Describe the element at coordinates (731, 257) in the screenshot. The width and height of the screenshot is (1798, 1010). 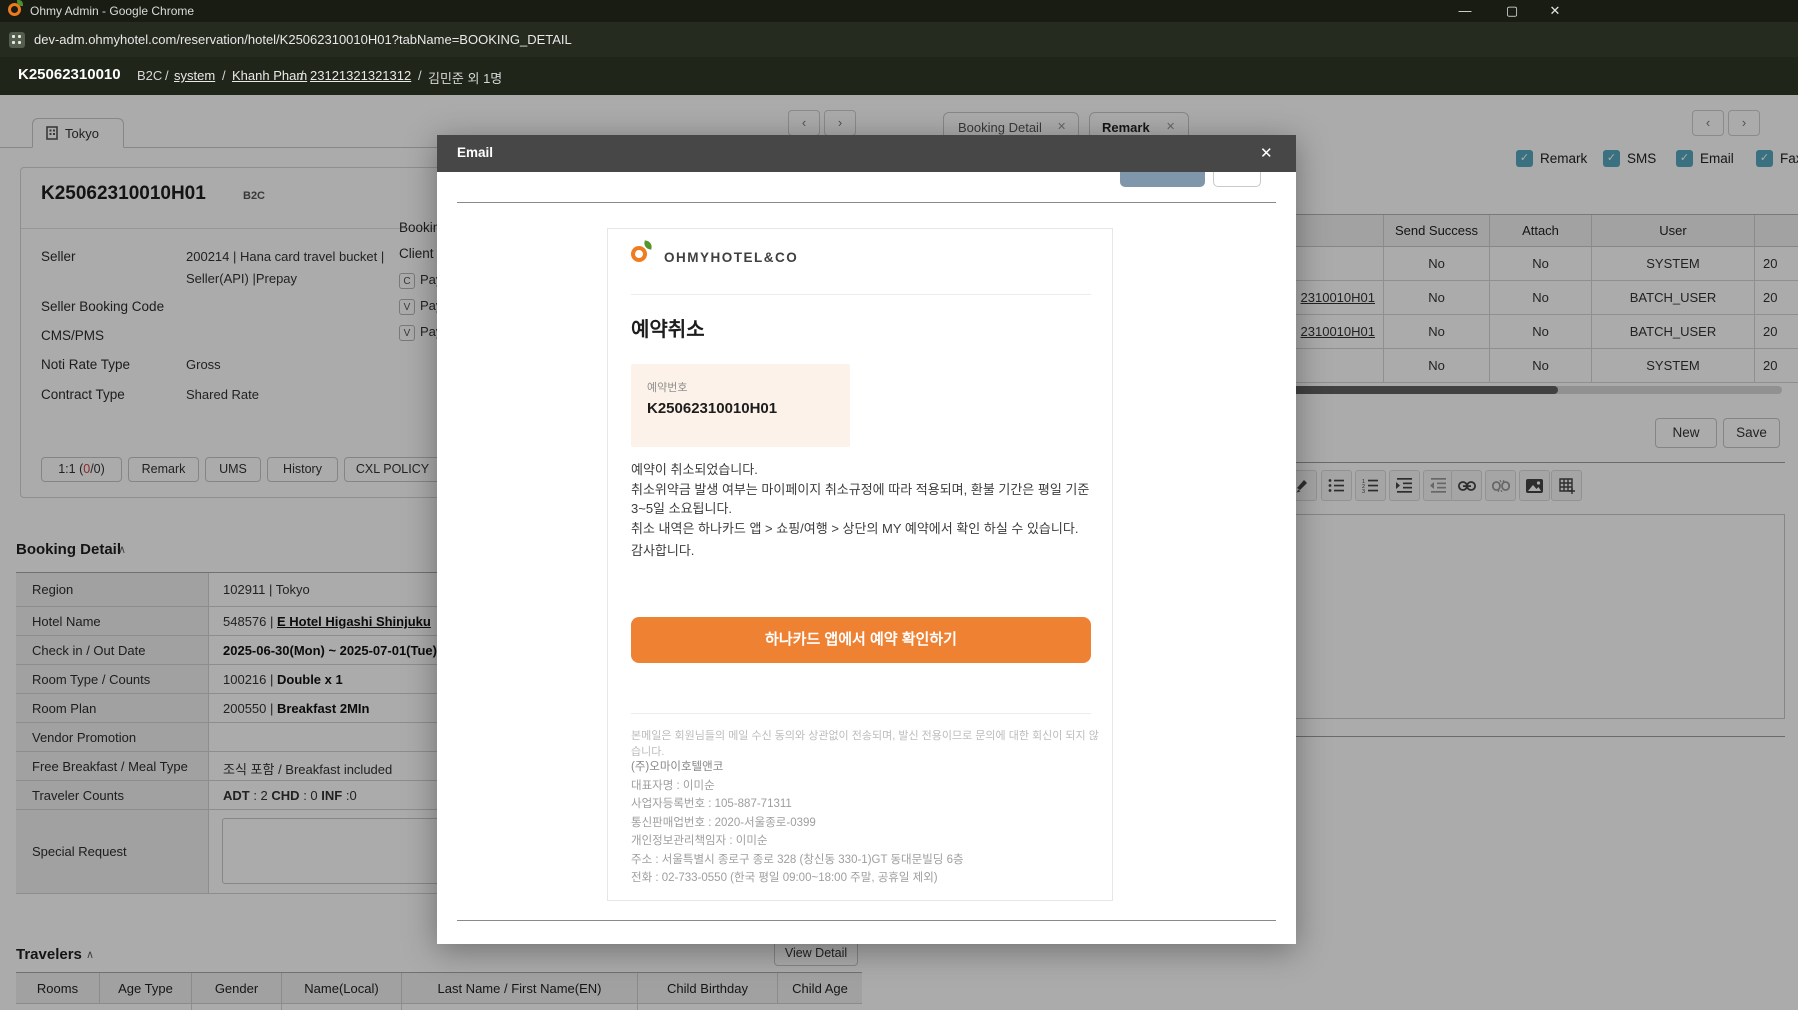
I see `brand-wordmark: OHMYHOTEL&CO` at that location.